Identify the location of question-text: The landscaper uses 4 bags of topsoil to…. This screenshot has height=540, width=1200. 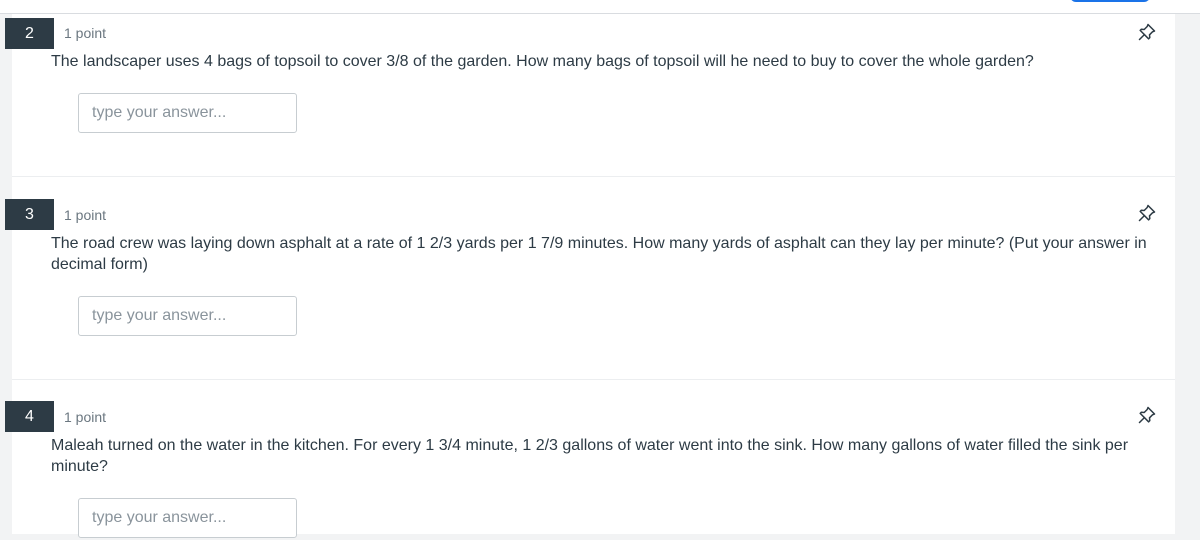
(542, 61).